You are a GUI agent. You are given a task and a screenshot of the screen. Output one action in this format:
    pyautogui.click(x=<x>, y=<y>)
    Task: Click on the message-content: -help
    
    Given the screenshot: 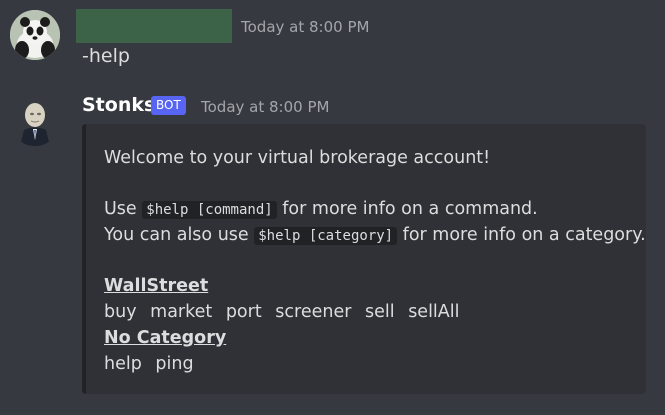 What is the action you would take?
    pyautogui.click(x=106, y=56)
    